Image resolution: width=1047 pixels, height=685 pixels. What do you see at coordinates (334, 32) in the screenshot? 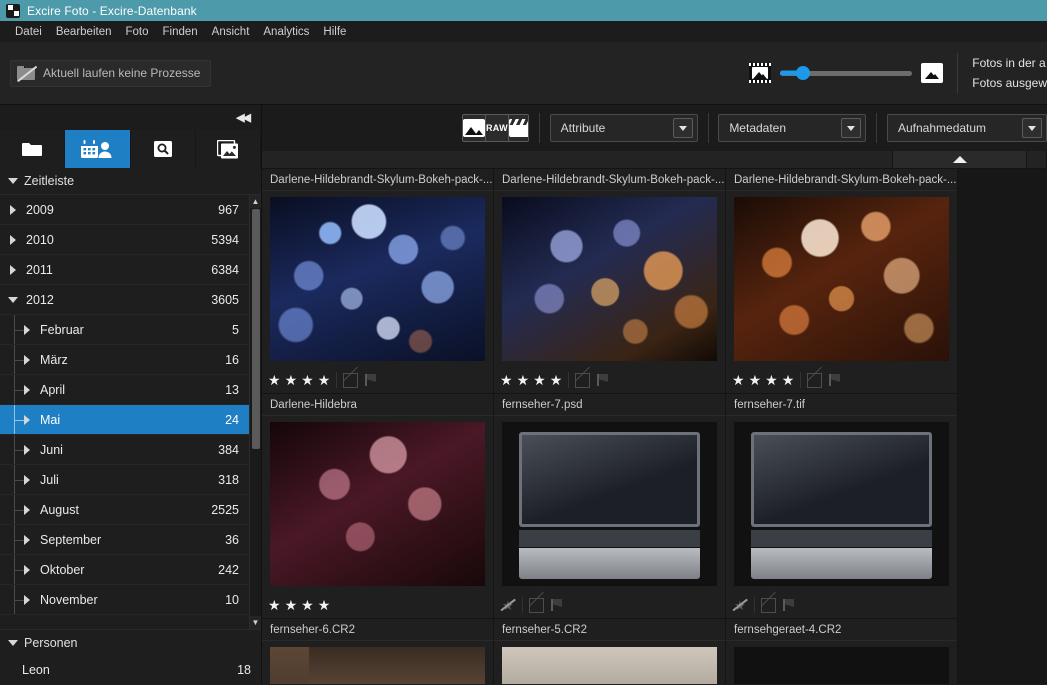
I see `menu-hilfe: Hilfe` at bounding box center [334, 32].